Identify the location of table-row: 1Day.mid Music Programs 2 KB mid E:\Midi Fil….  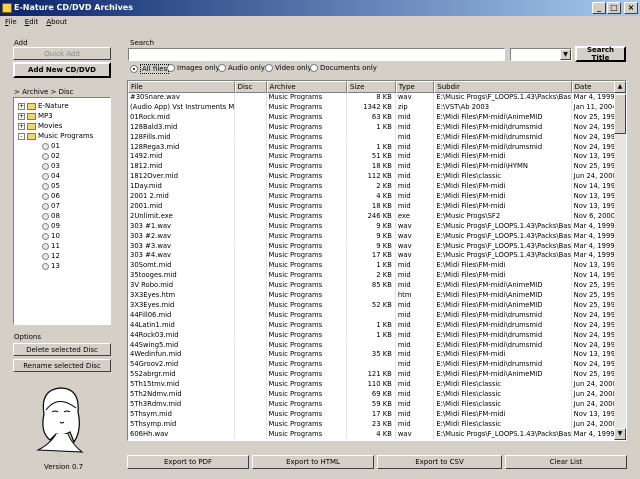
(377, 187).